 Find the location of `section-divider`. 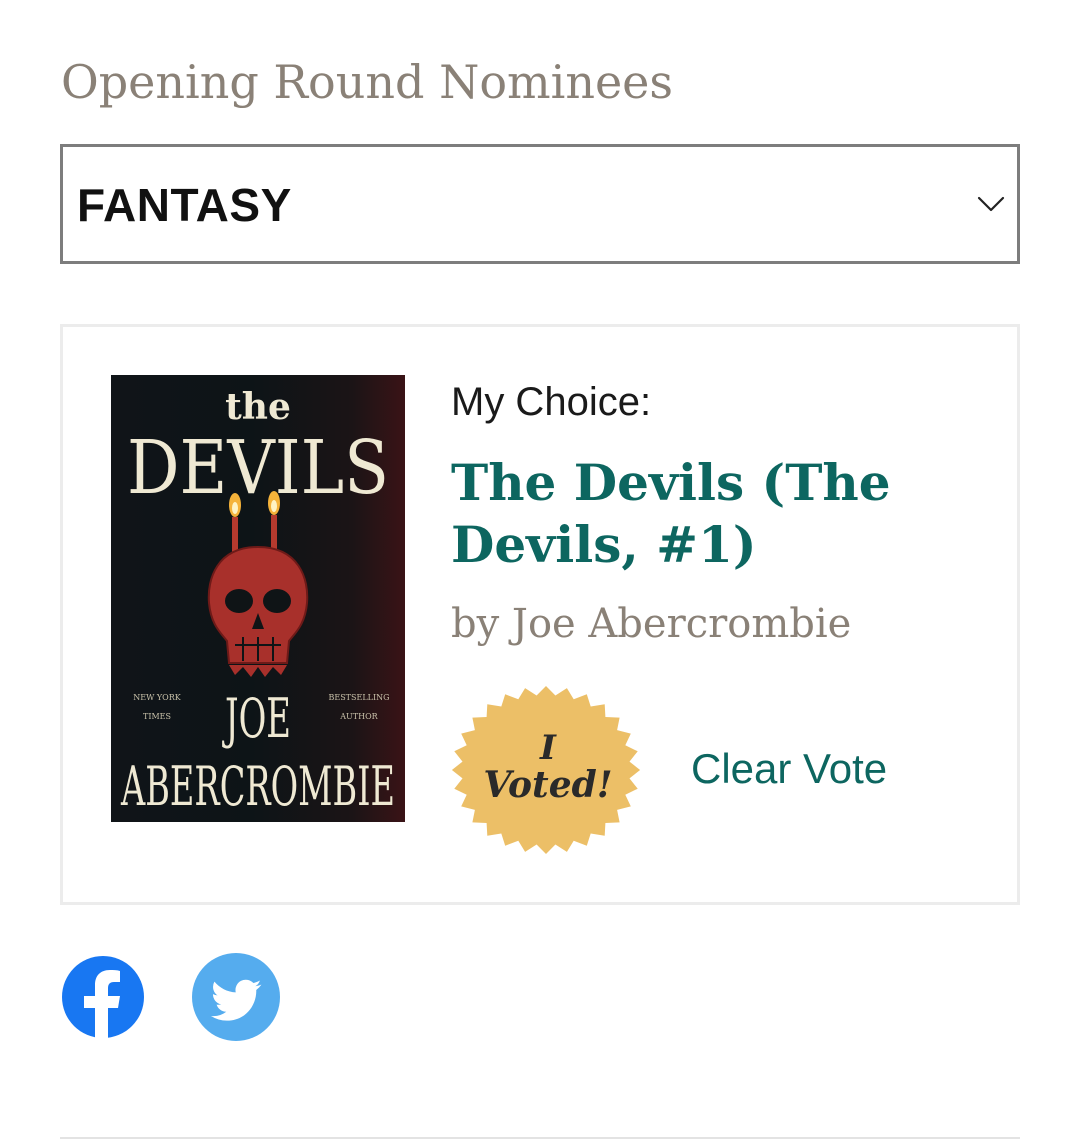

section-divider is located at coordinates (540, 1138).